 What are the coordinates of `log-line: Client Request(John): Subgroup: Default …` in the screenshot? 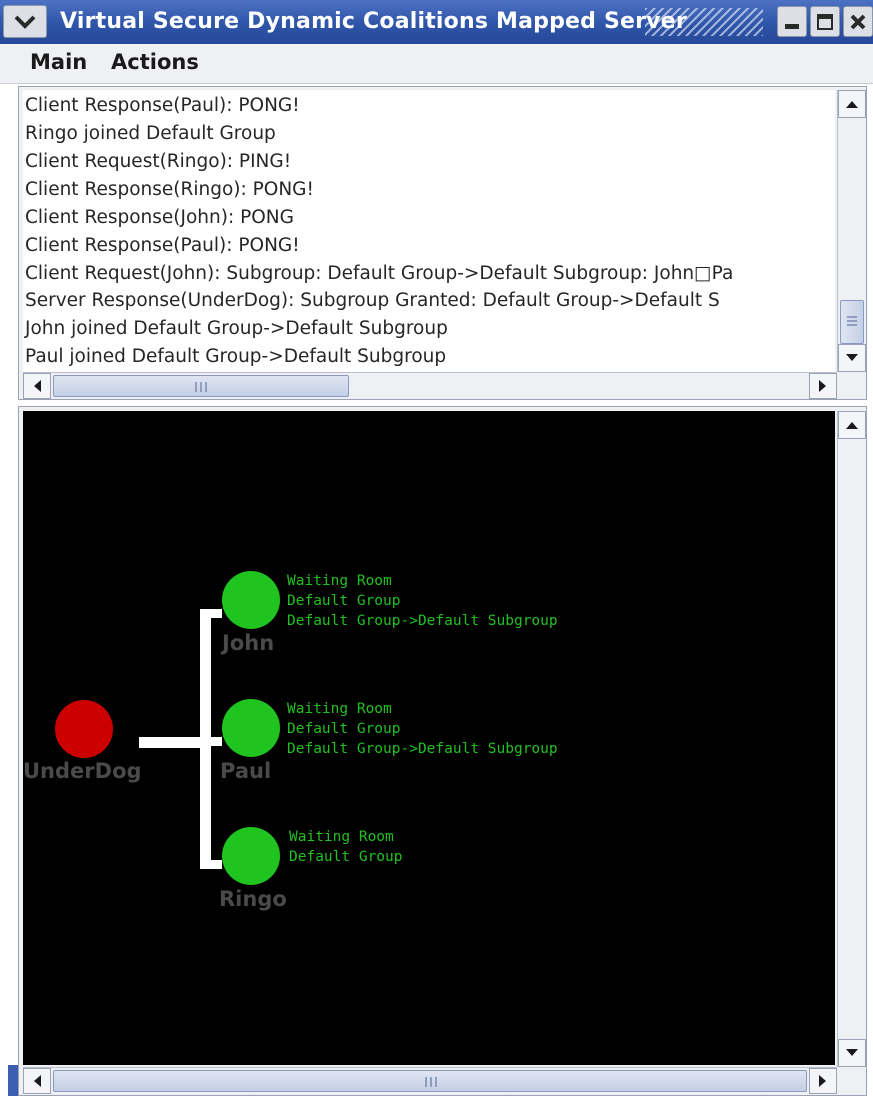 It's located at (379, 273).